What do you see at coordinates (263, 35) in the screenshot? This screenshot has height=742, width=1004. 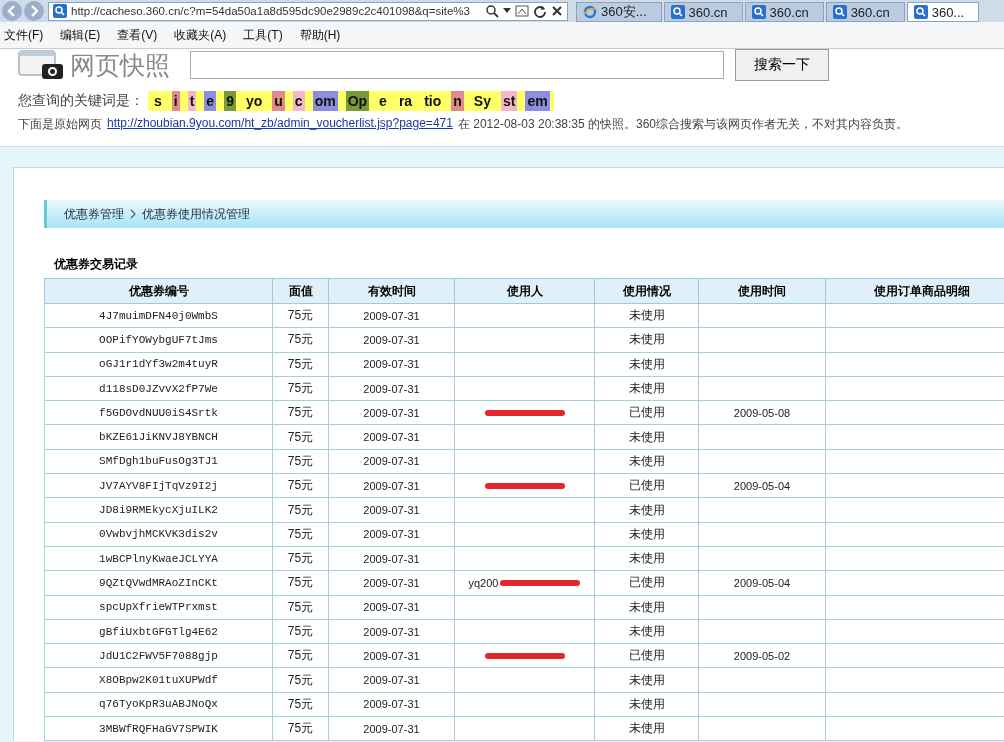 I see `menu-item: 工具(T)` at bounding box center [263, 35].